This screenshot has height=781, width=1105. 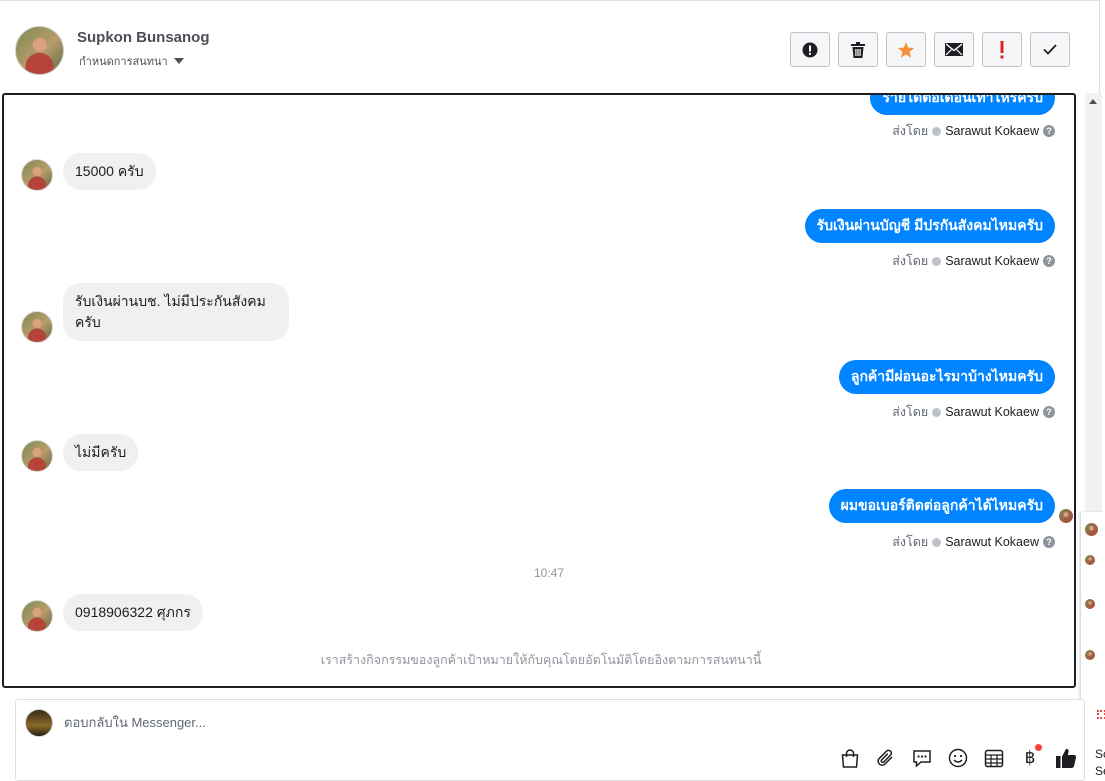 I want to click on star-button, so click(x=906, y=49).